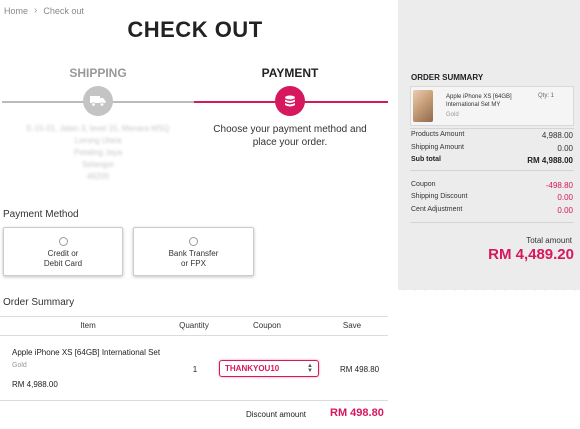 The width and height of the screenshot is (580, 429). I want to click on step-shipping-indicator, so click(98, 101).